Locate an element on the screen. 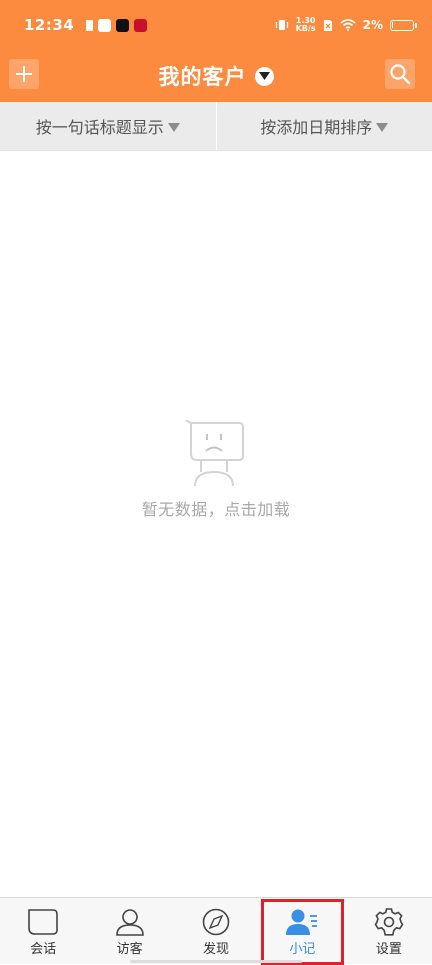 This screenshot has height=965, width=432. sort-filter: 按添加日期排序 is located at coordinates (324, 126).